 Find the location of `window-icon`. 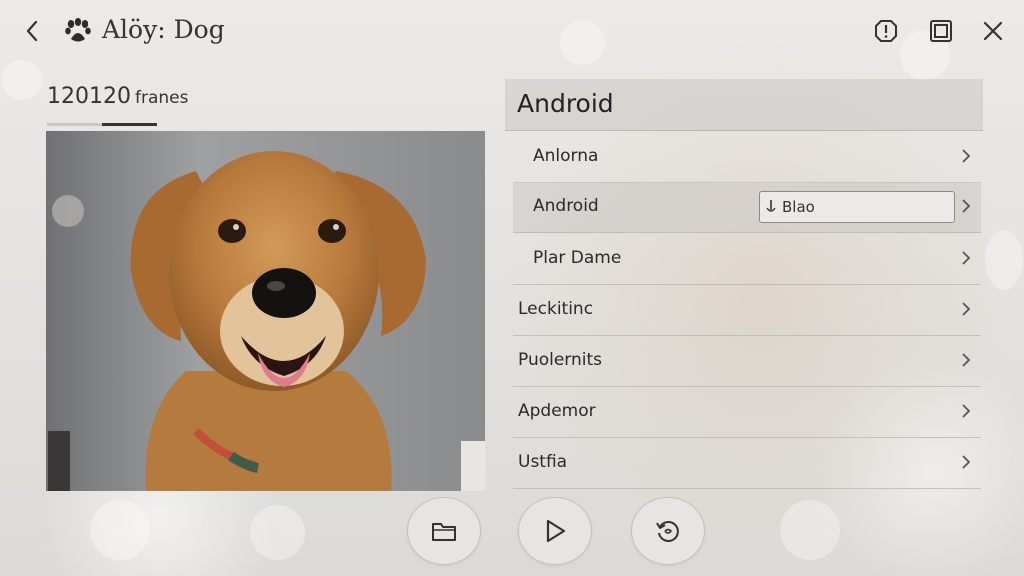

window-icon is located at coordinates (941, 31).